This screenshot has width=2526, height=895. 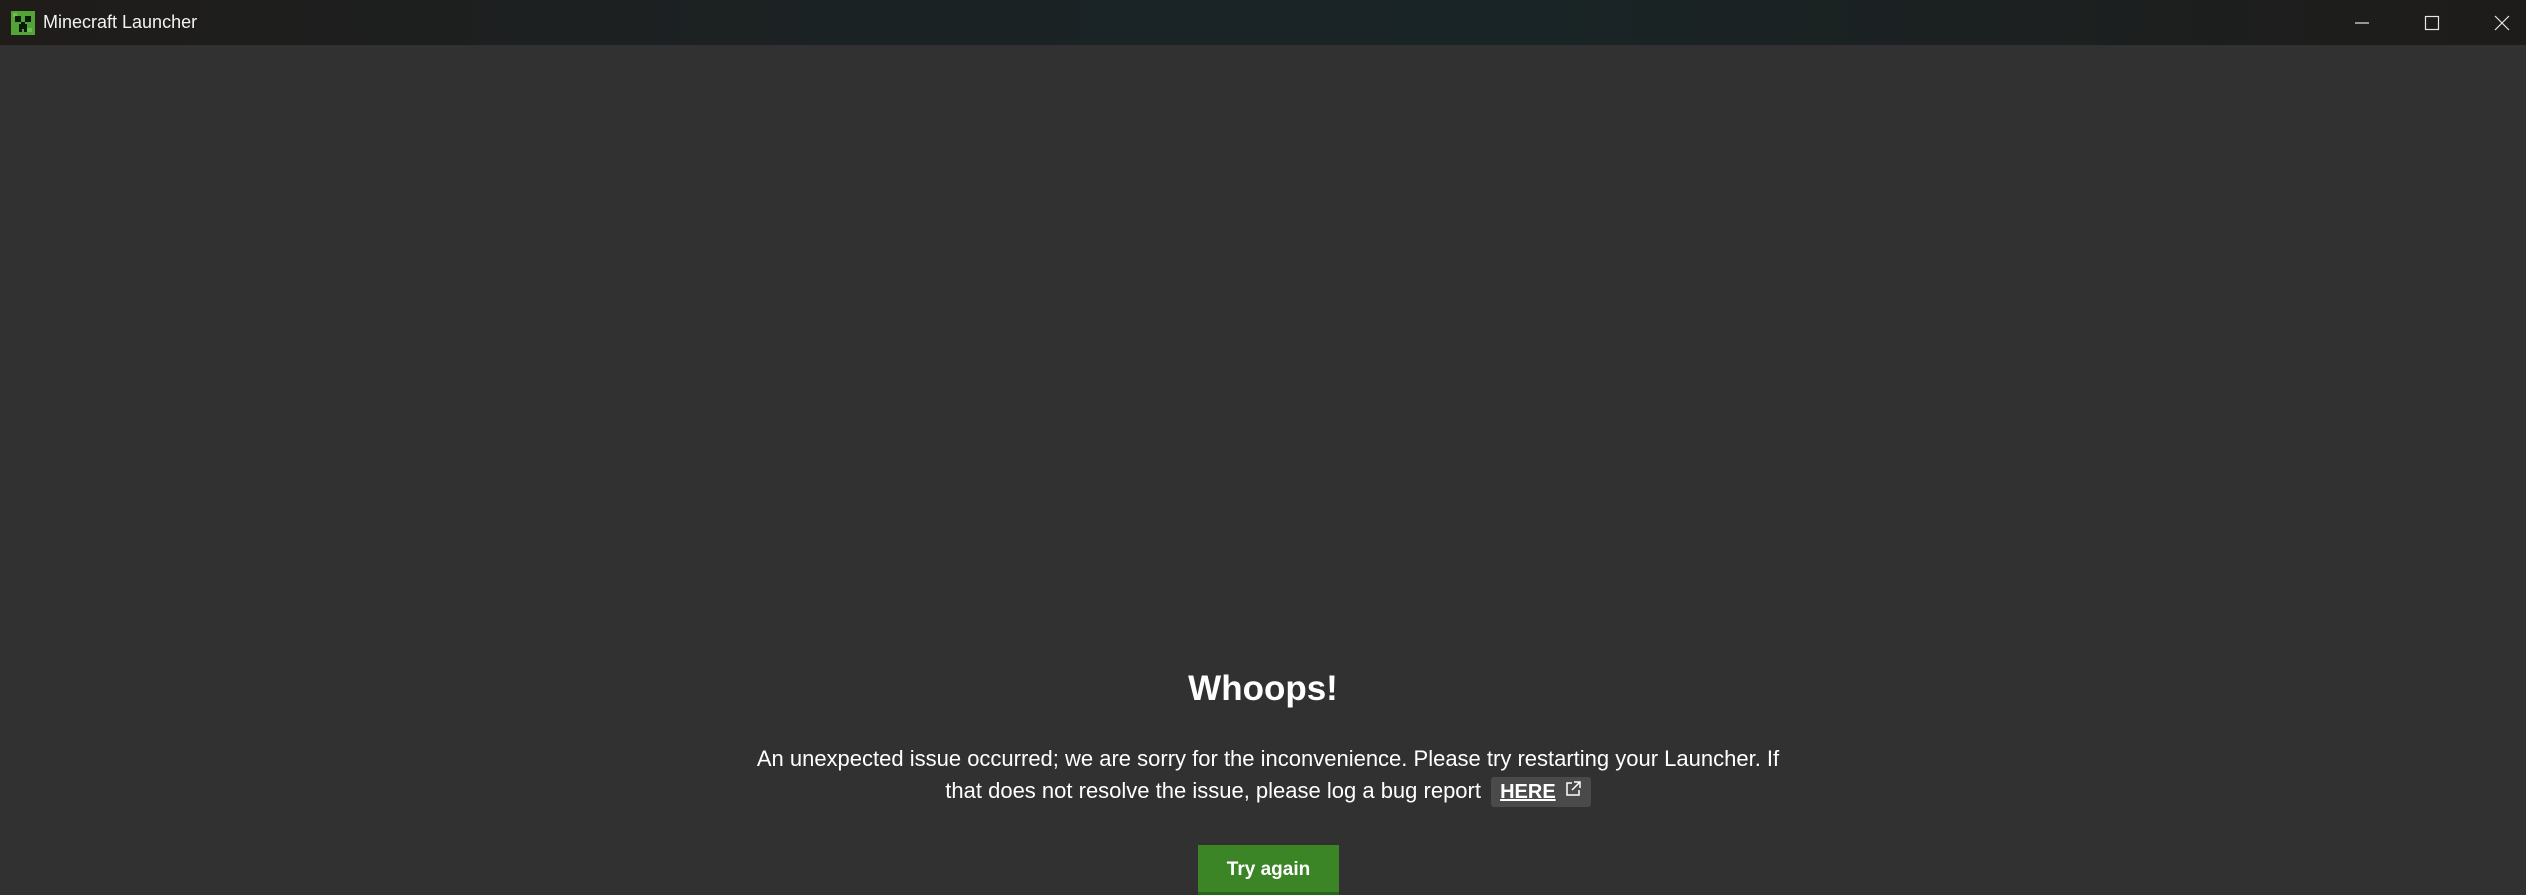 What do you see at coordinates (1528, 792) in the screenshot?
I see `bug-report-link-label: HERE` at bounding box center [1528, 792].